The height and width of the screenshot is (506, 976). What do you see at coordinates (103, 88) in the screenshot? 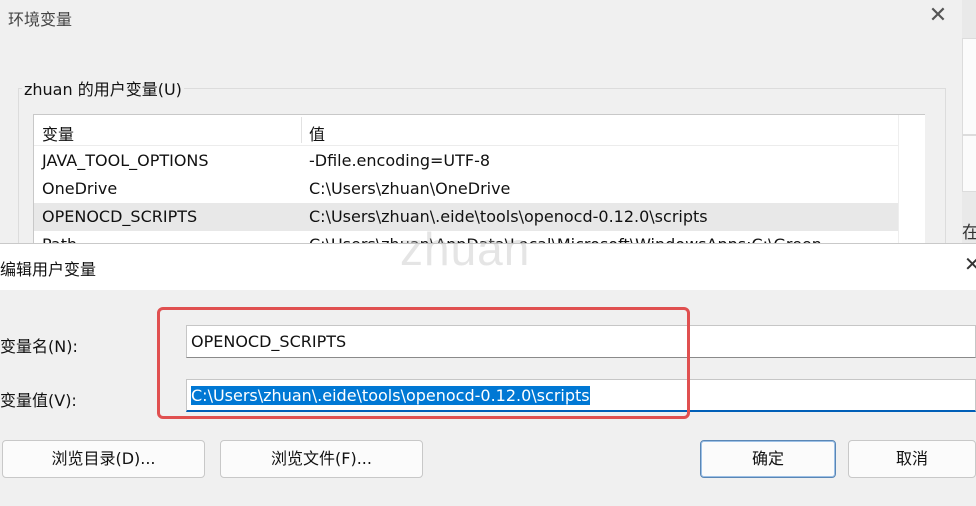
I see `user-variables-group-label: zhuan 的用户变量(U)` at bounding box center [103, 88].